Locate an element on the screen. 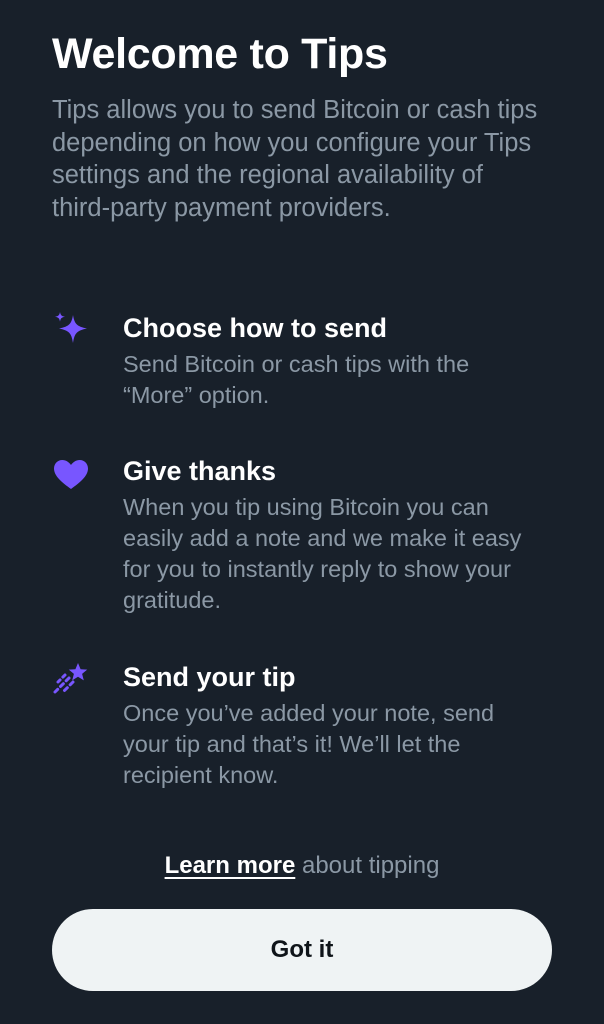 The width and height of the screenshot is (604, 1024). sparkle-icon is located at coordinates (72, 331).